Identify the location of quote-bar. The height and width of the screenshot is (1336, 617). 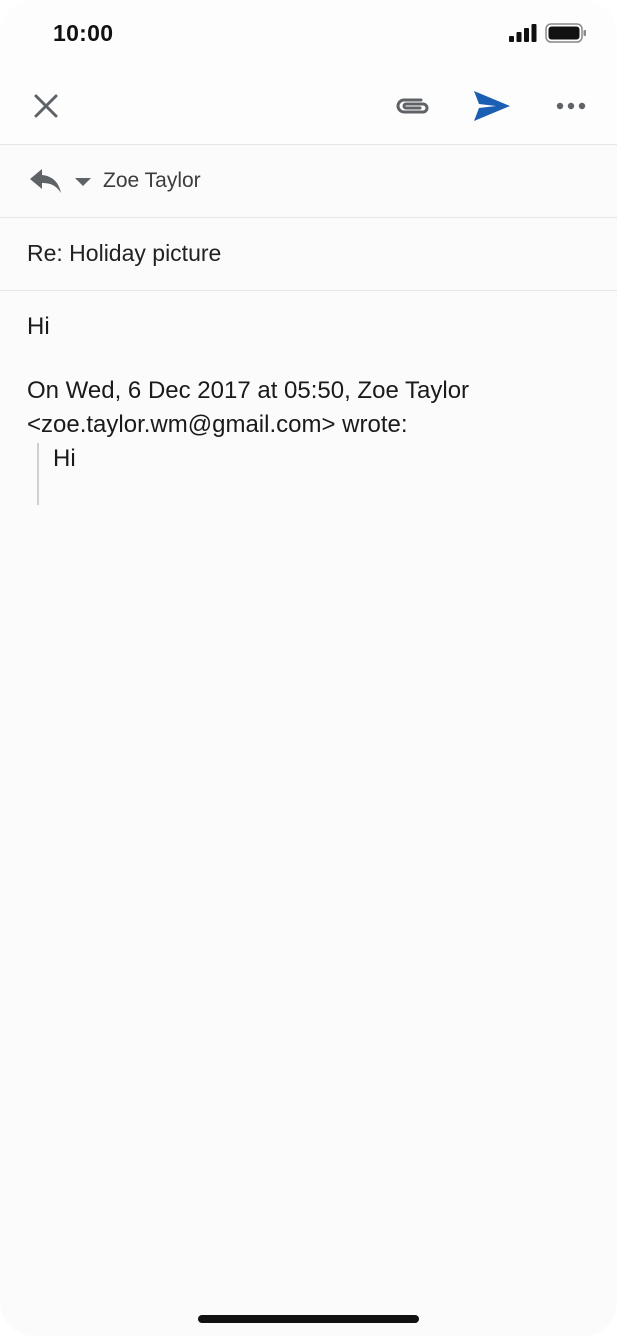
(38, 474).